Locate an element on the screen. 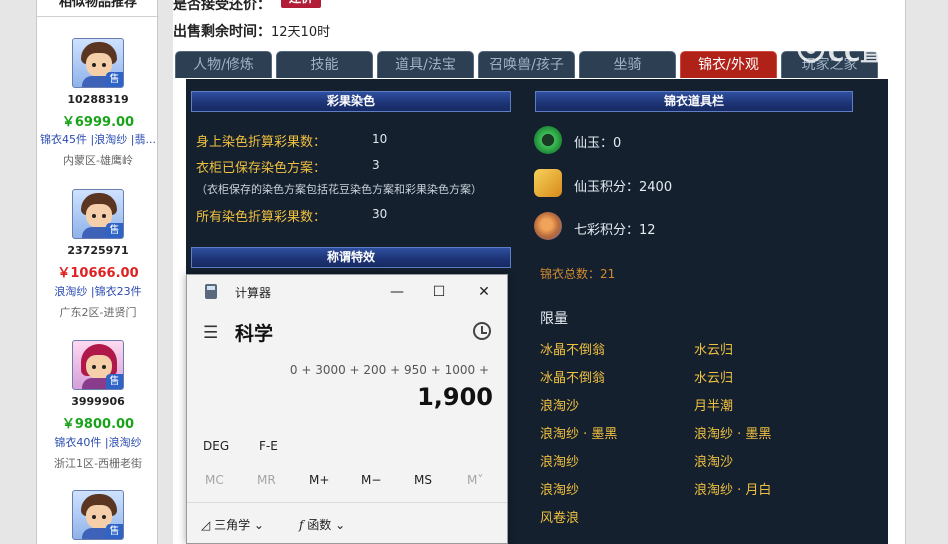 The image size is (948, 544). calculator-app-icon is located at coordinates (211, 291).